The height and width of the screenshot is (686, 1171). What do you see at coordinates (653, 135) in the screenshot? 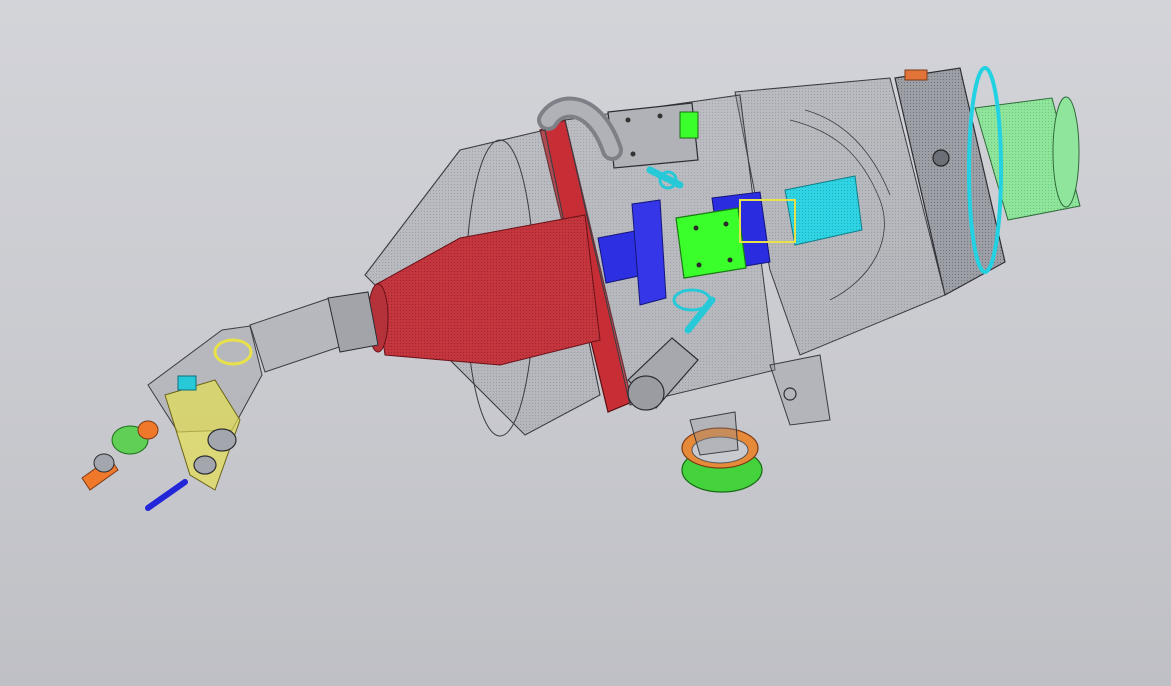
I see `top-bracket-plate` at bounding box center [653, 135].